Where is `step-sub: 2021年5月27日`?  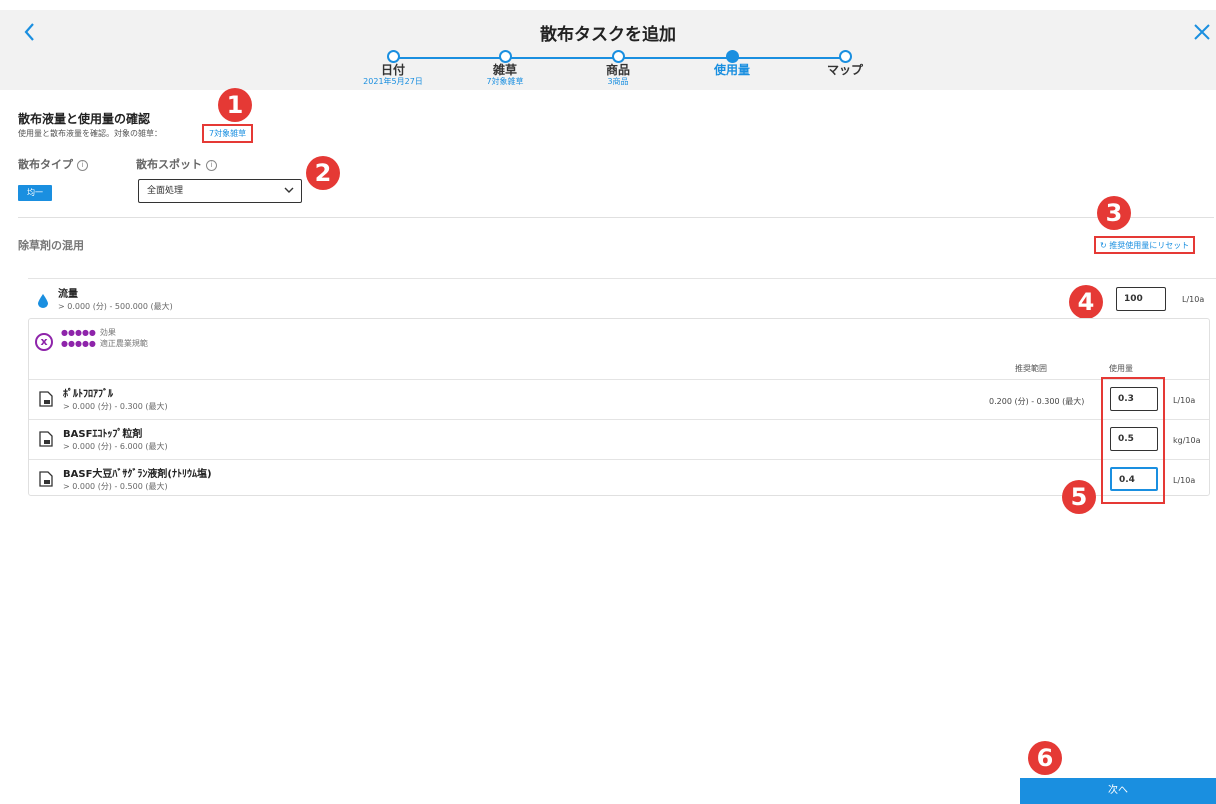 step-sub: 2021年5月27日 is located at coordinates (393, 81).